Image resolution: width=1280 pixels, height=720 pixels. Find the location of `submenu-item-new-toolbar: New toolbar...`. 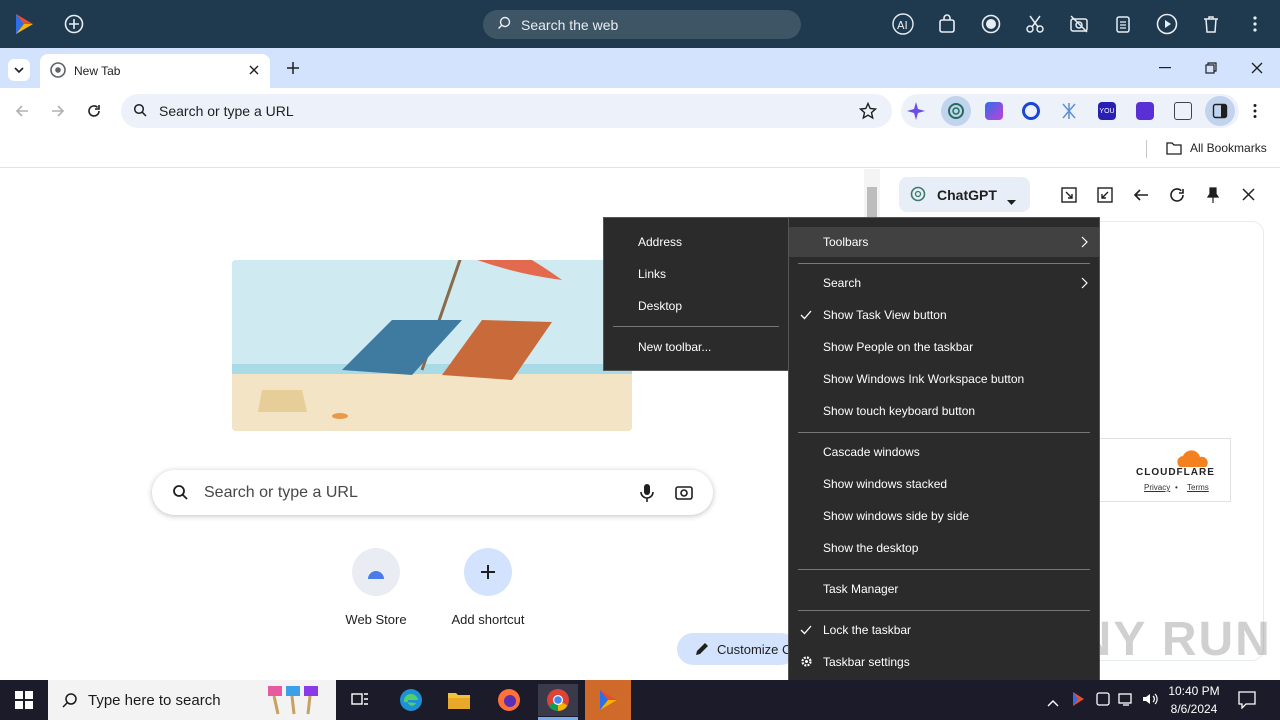

submenu-item-new-toolbar: New toolbar... is located at coordinates (696, 347).